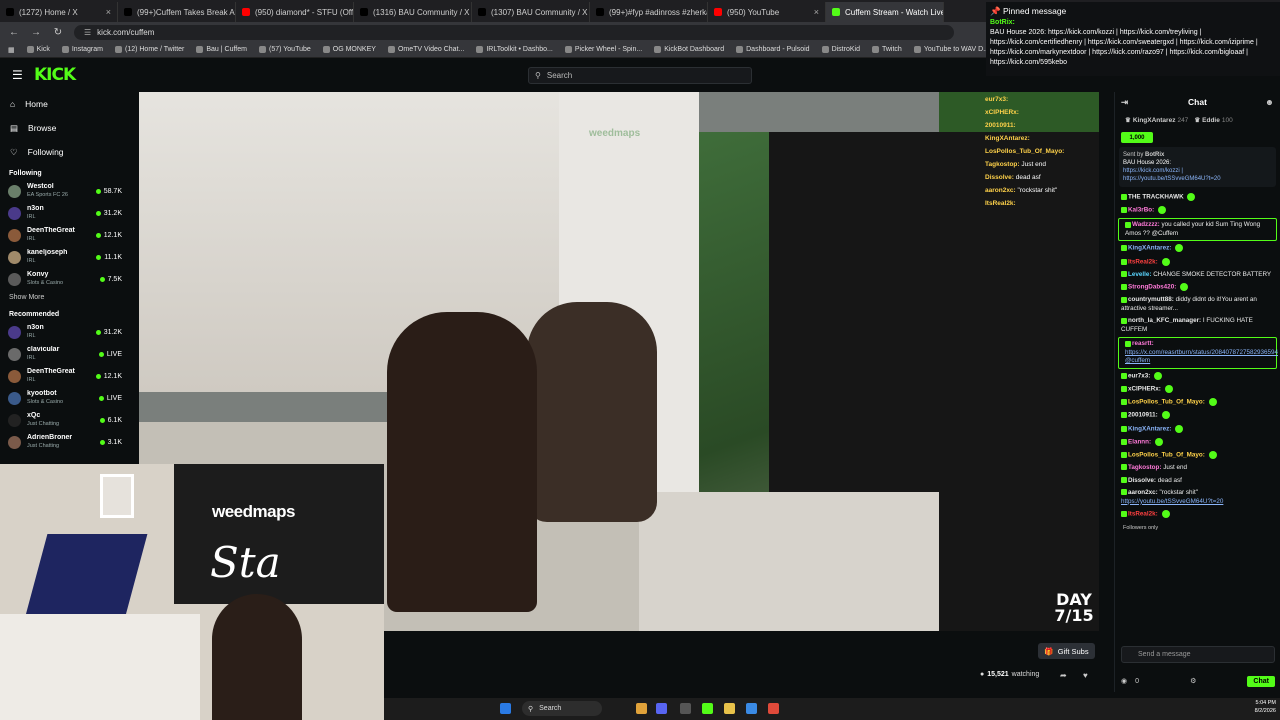  What do you see at coordinates (1213, 120) in the screenshot?
I see `top-gifter: ♛ Eddie 100` at bounding box center [1213, 120].